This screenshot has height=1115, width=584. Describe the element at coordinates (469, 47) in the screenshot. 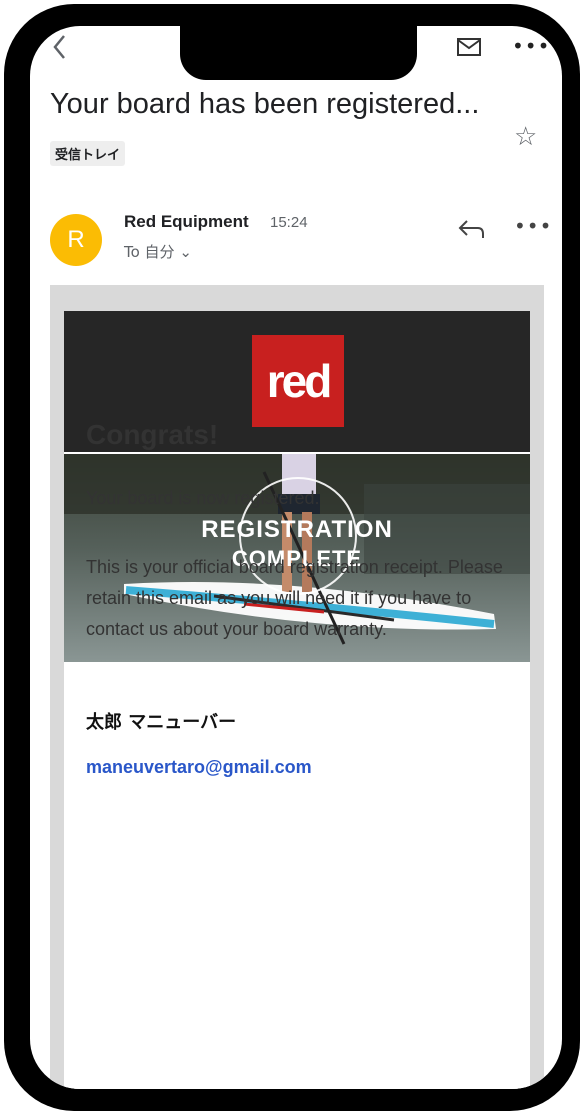

I see `mail-icon` at that location.